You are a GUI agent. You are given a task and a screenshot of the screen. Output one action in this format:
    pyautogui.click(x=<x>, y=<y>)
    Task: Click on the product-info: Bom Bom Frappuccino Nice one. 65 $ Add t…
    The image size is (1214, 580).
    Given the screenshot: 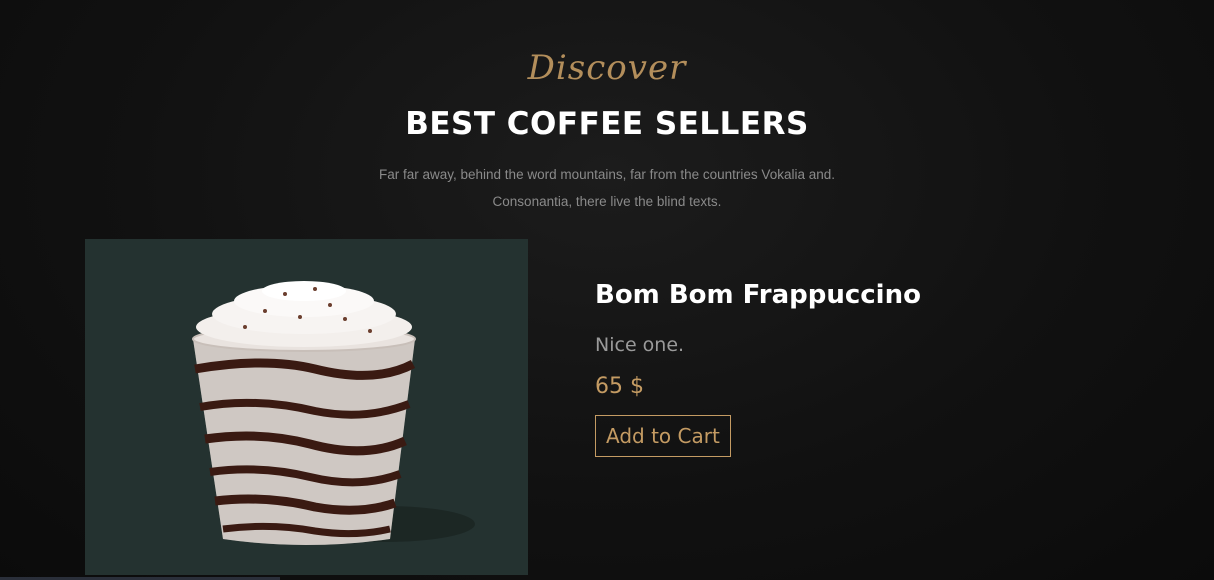 What is the action you would take?
    pyautogui.click(x=758, y=368)
    